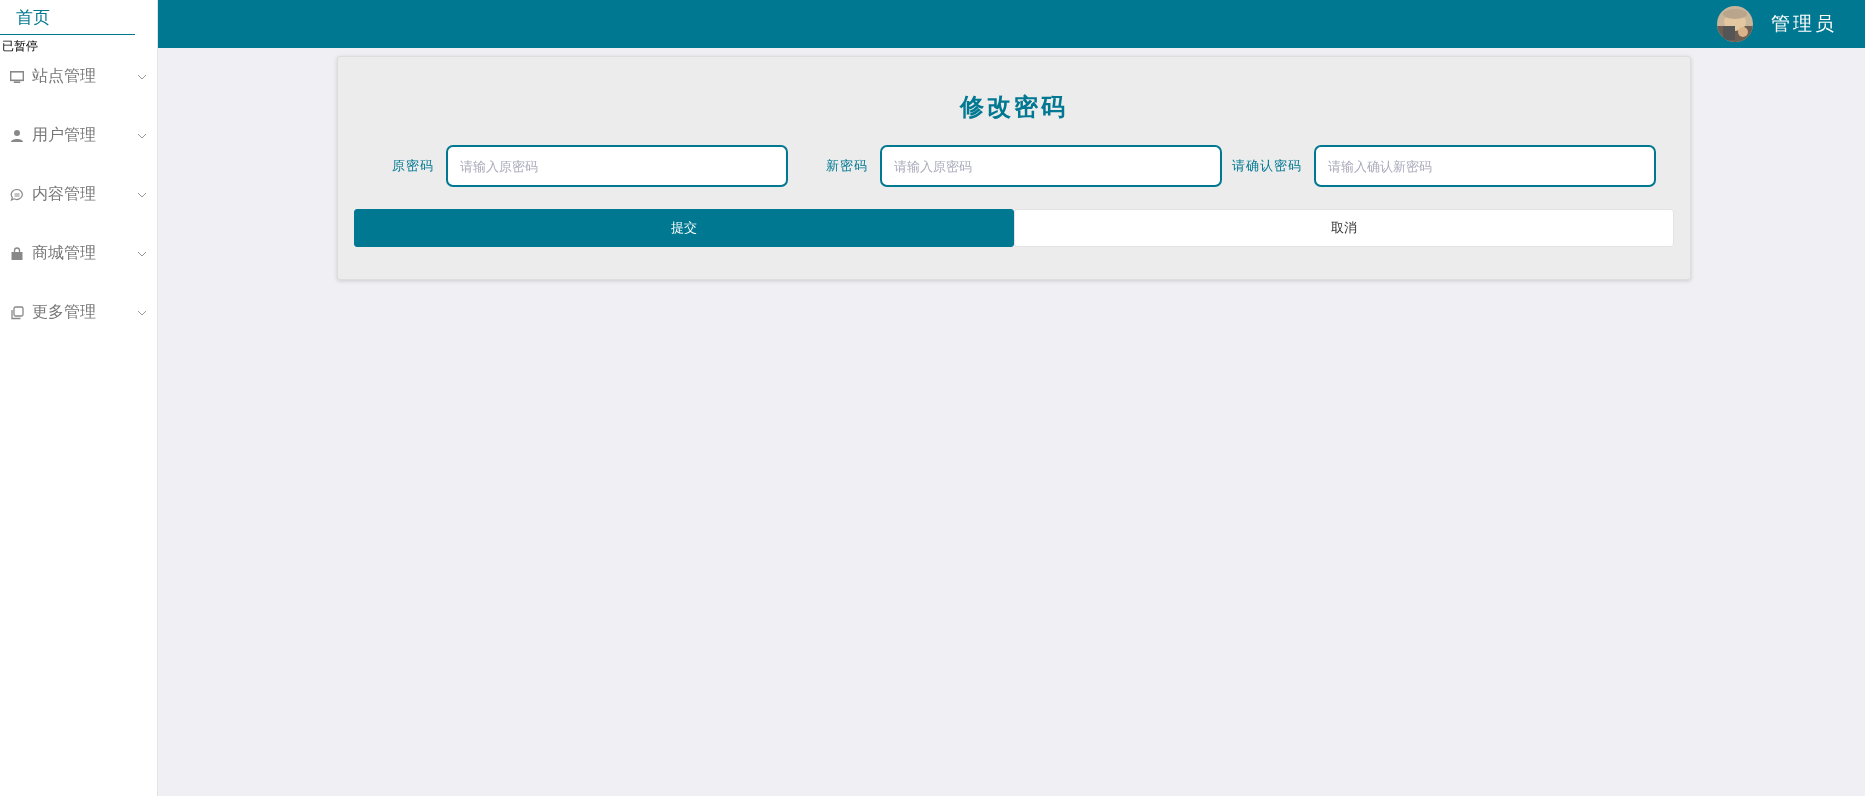 Image resolution: width=1865 pixels, height=796 pixels. I want to click on user-icon, so click(17, 135).